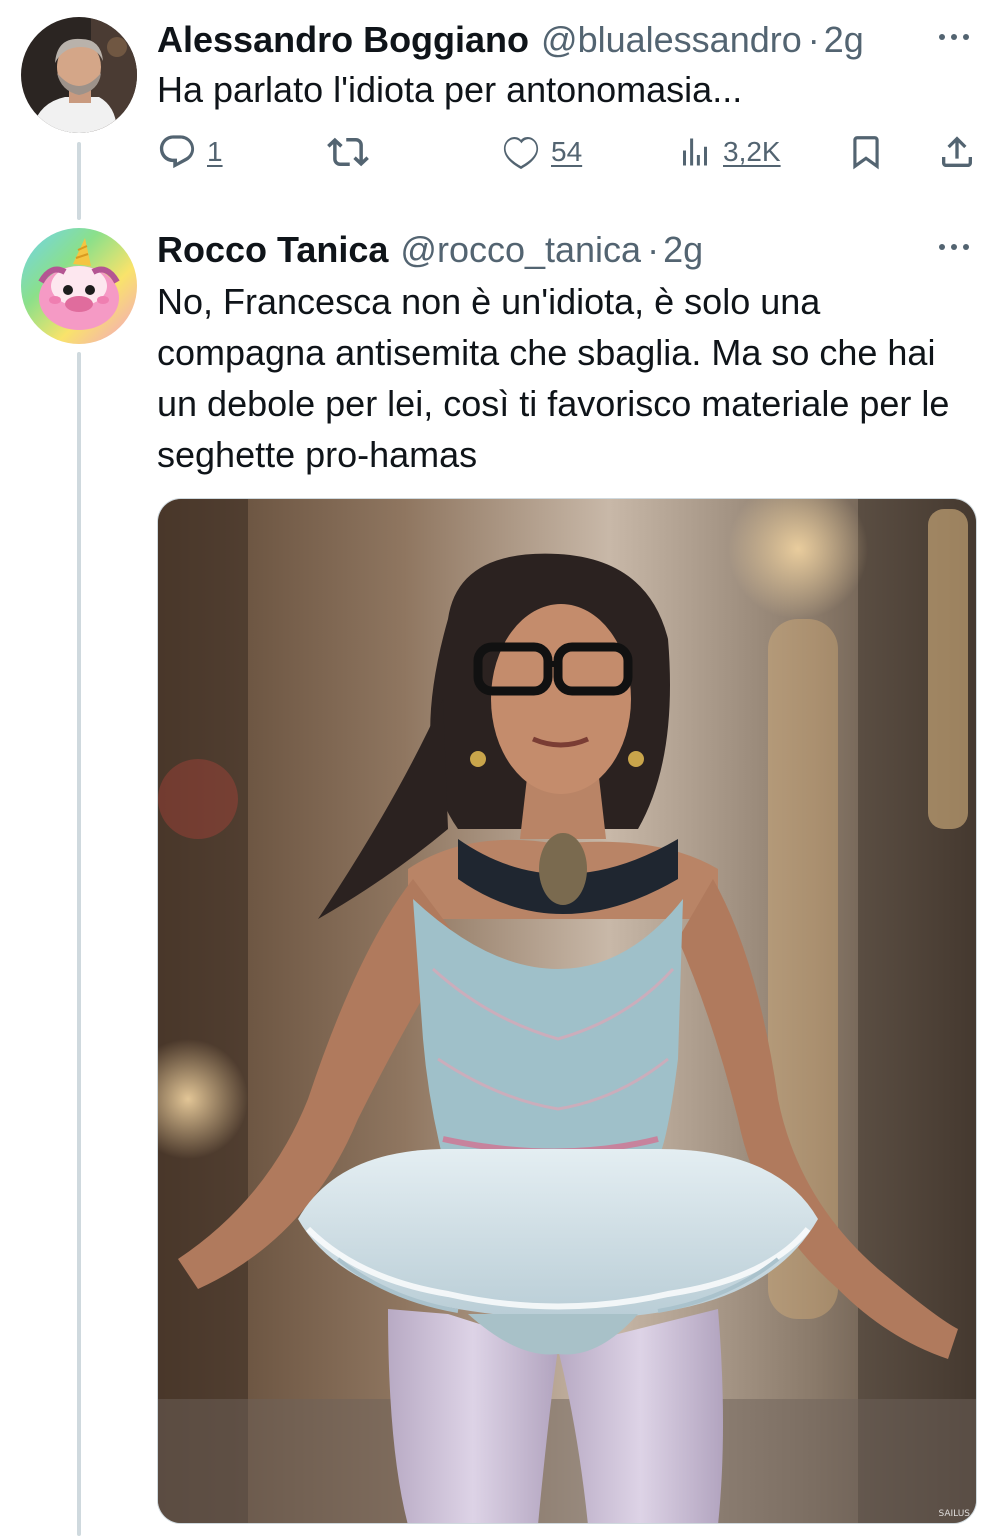 This screenshot has height=1536, width=998. I want to click on views-icon, so click(695, 152).